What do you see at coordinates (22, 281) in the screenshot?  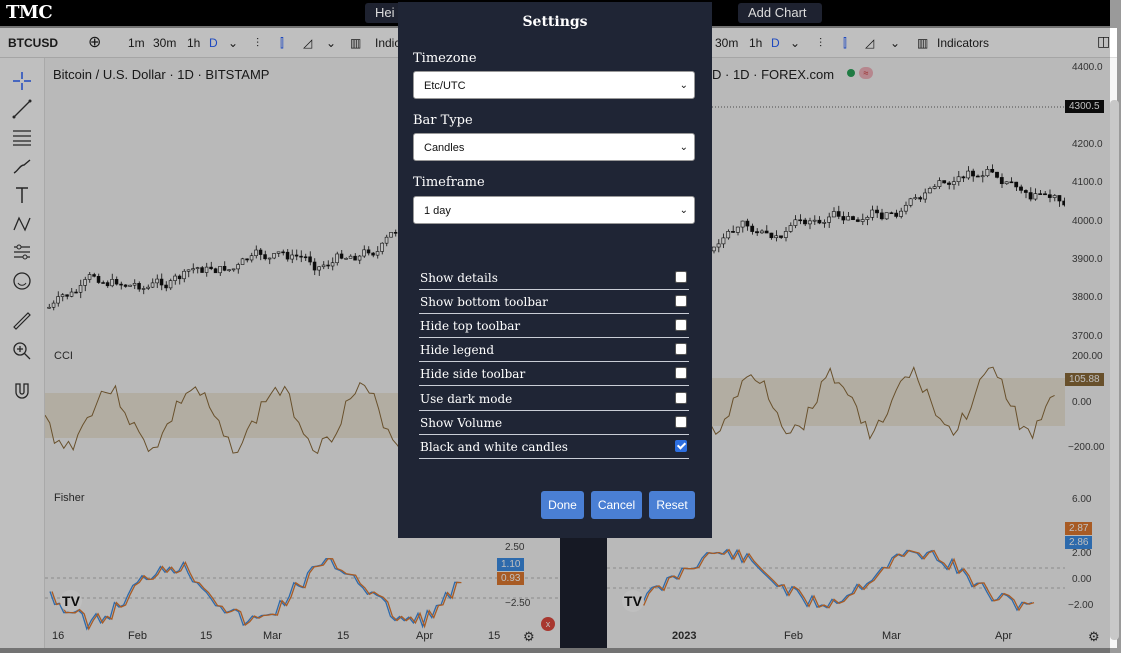 I see `emoji-icon` at bounding box center [22, 281].